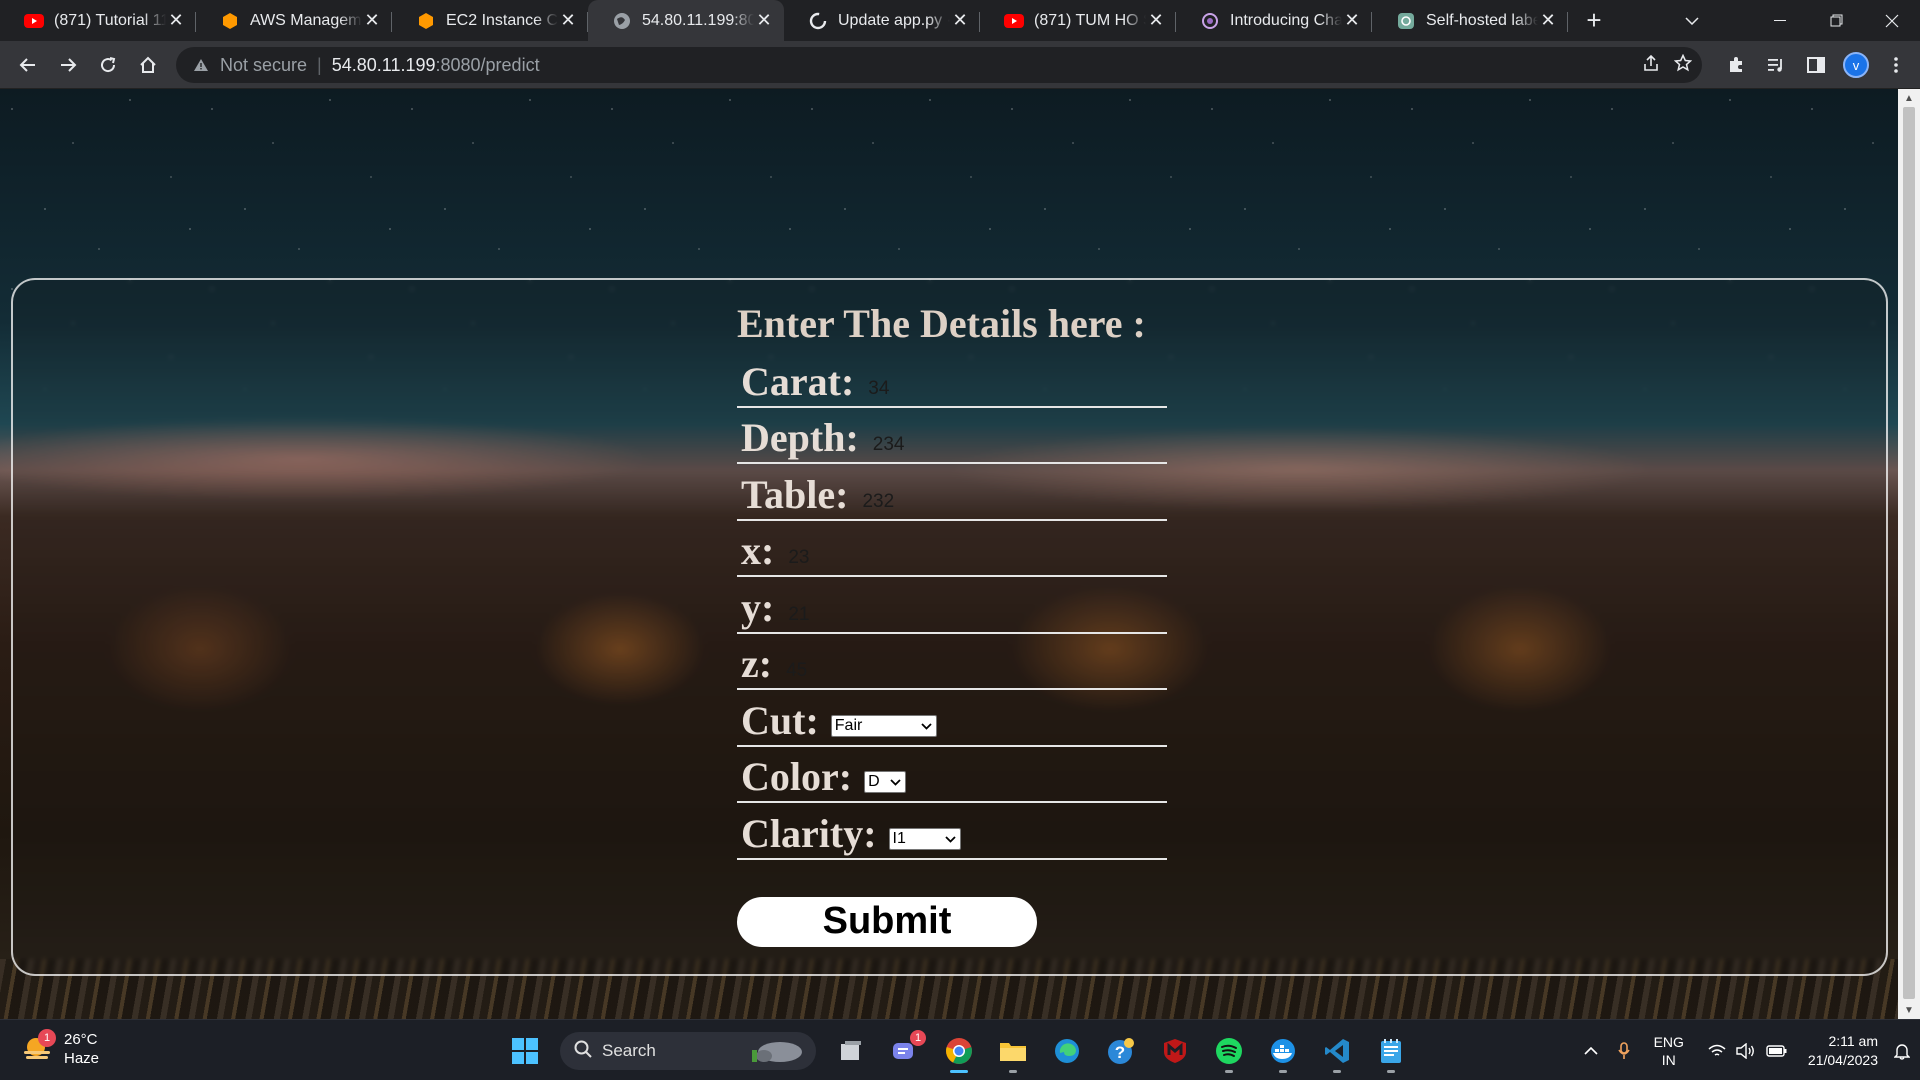  I want to click on tab-youtube-song: (871) TUM HO SC ✕, so click(1078, 20).